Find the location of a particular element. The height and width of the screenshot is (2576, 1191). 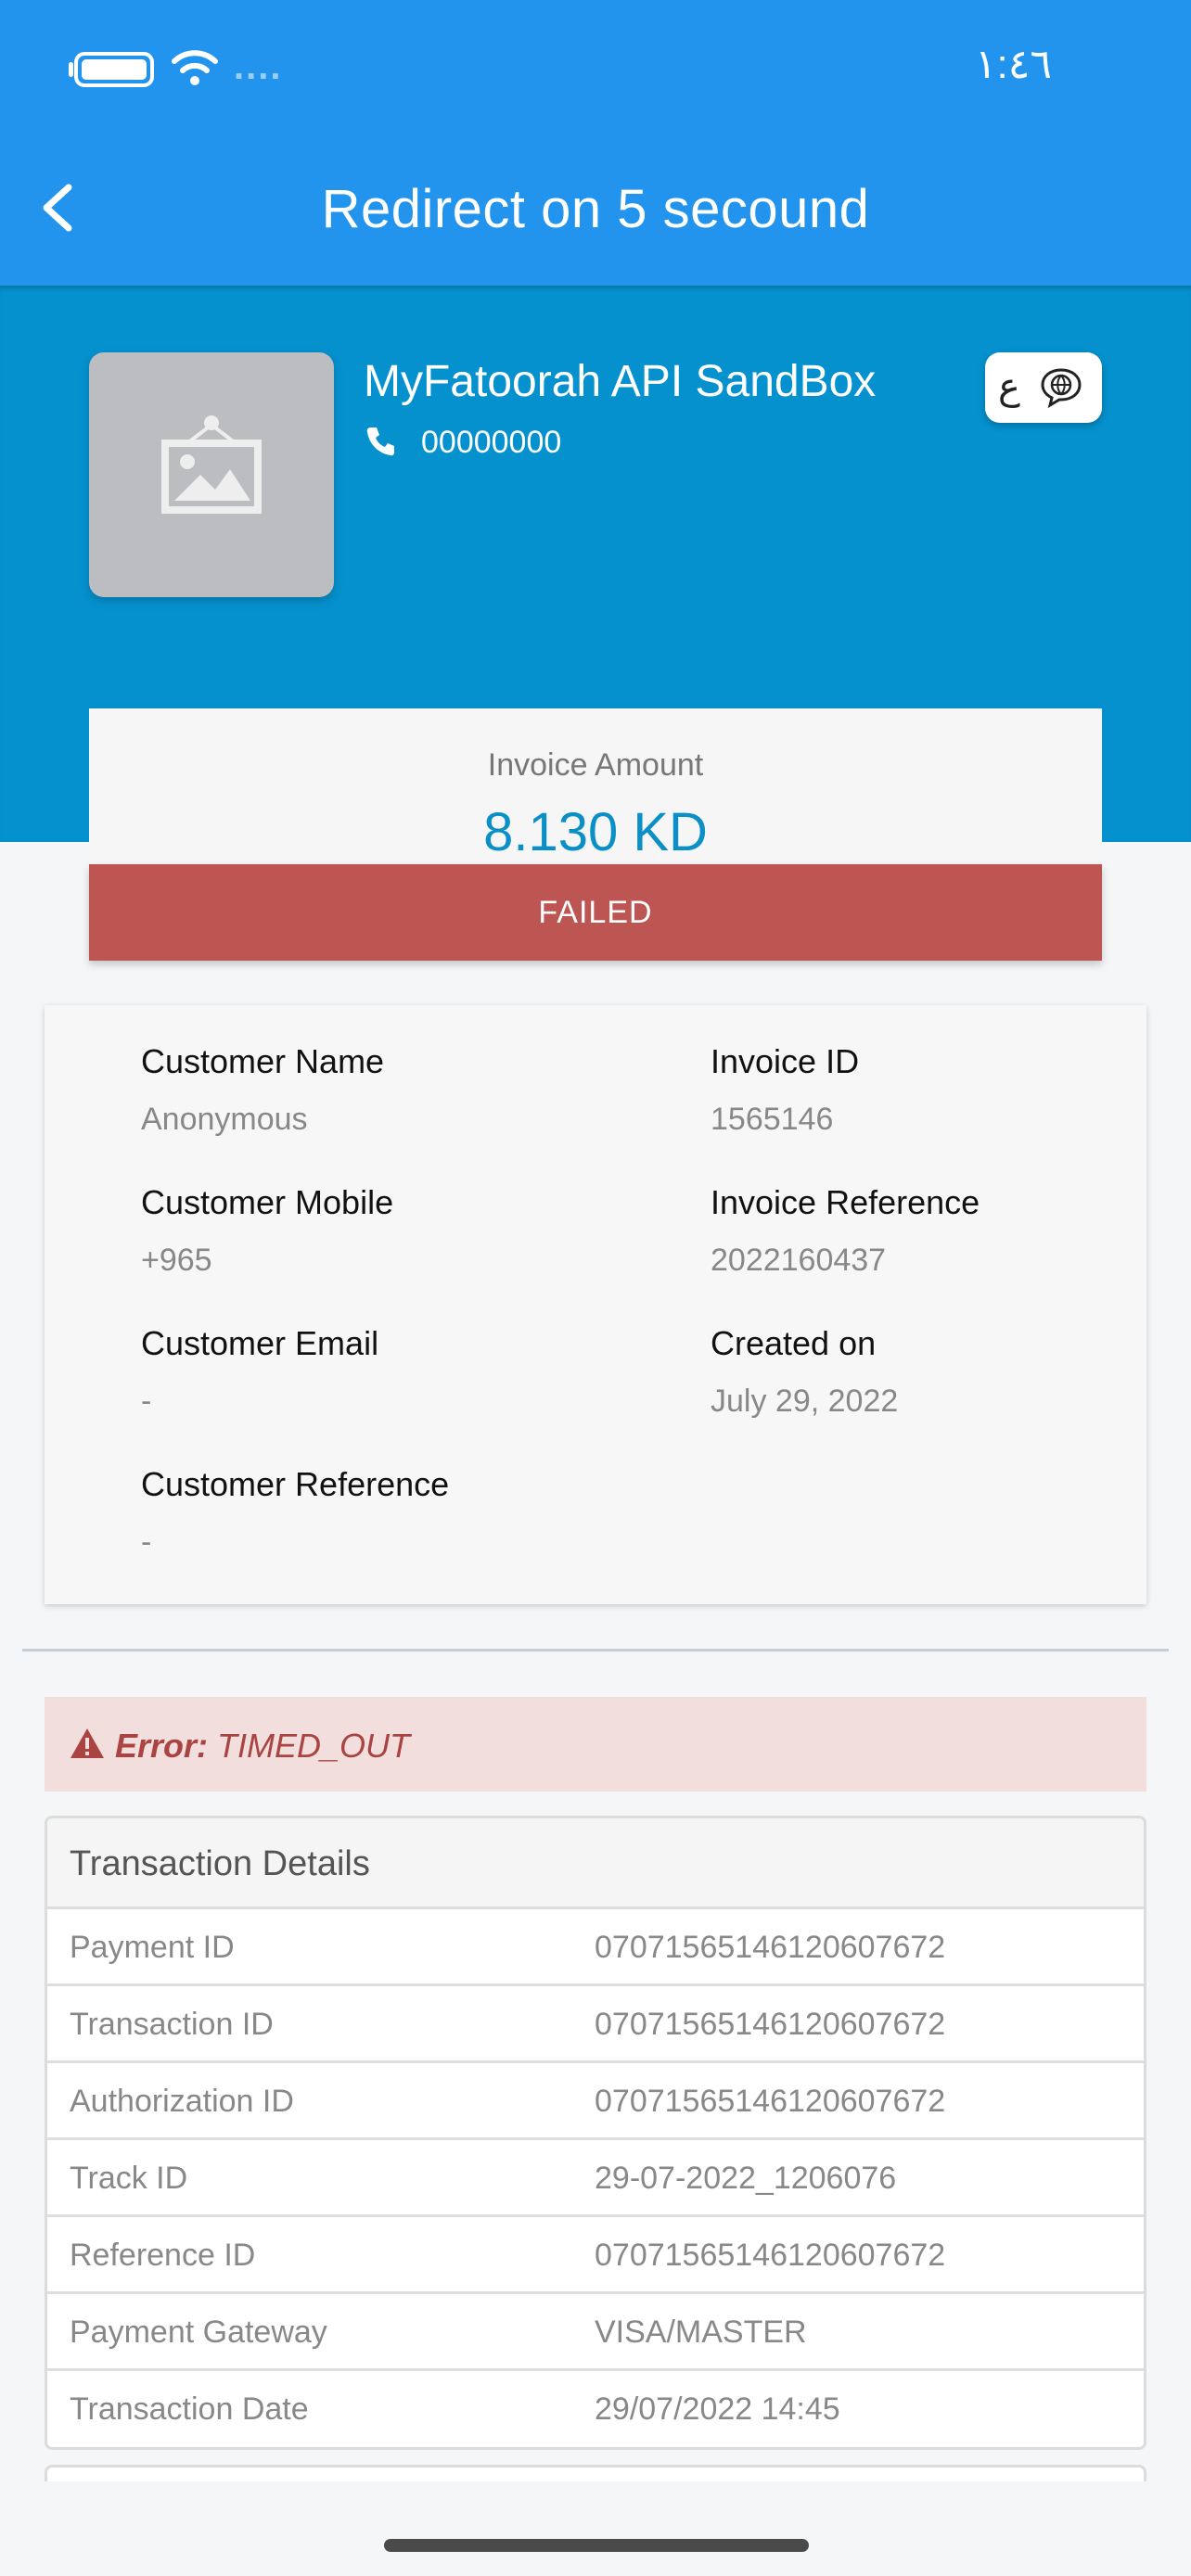

transaction-details-title: Transaction Details is located at coordinates (595, 1863).